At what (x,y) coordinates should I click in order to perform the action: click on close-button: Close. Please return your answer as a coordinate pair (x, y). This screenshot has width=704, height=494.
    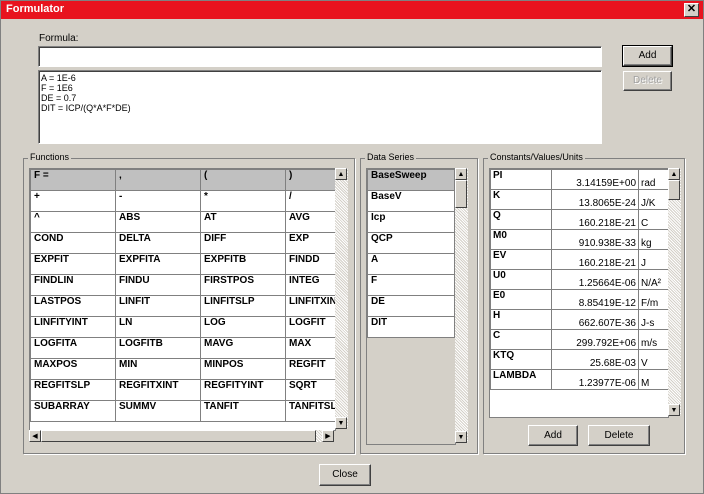
    Looking at the image, I should click on (345, 475).